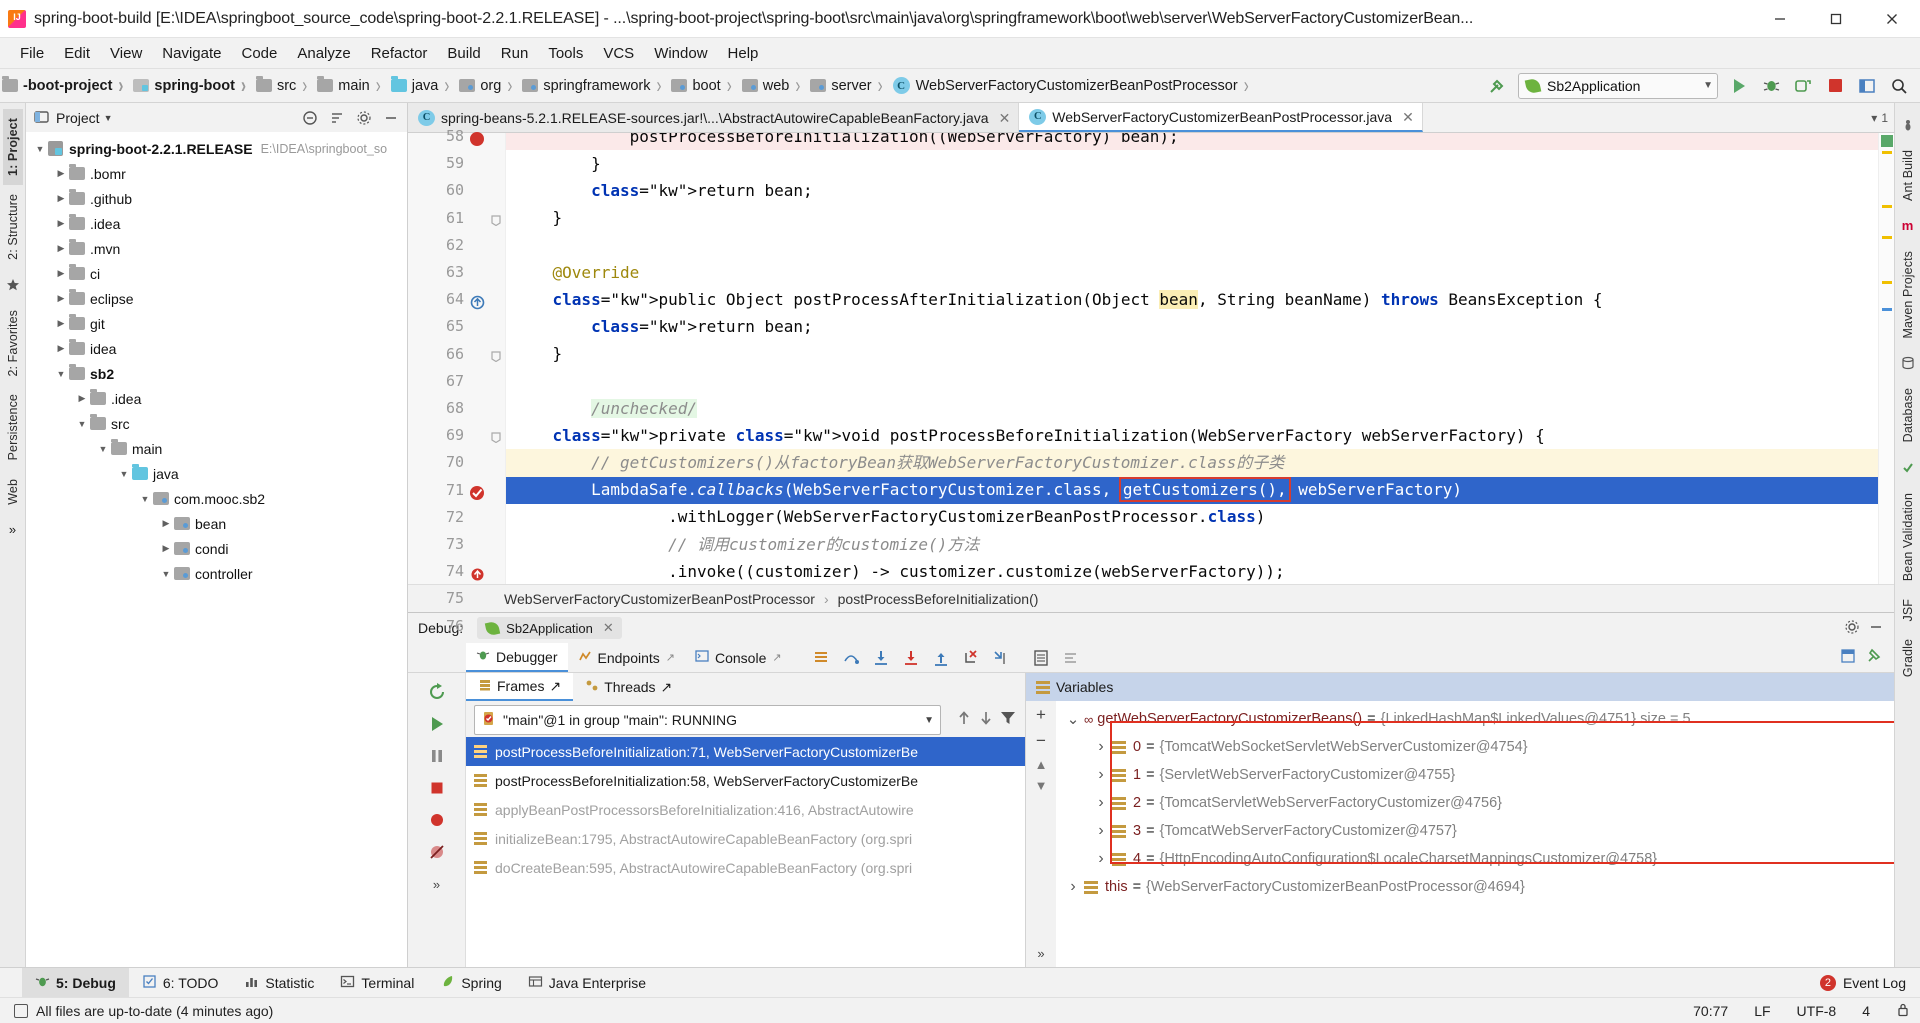 This screenshot has height=1023, width=1920. What do you see at coordinates (986, 719) in the screenshot?
I see `frame-down-icon` at bounding box center [986, 719].